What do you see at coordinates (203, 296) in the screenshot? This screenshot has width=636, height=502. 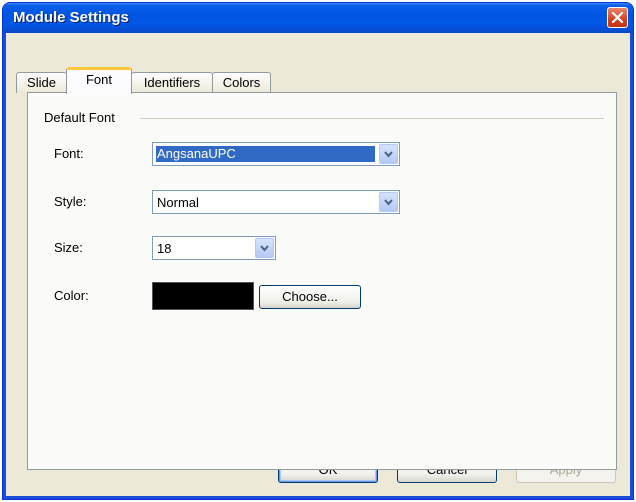 I see `color-swatch` at bounding box center [203, 296].